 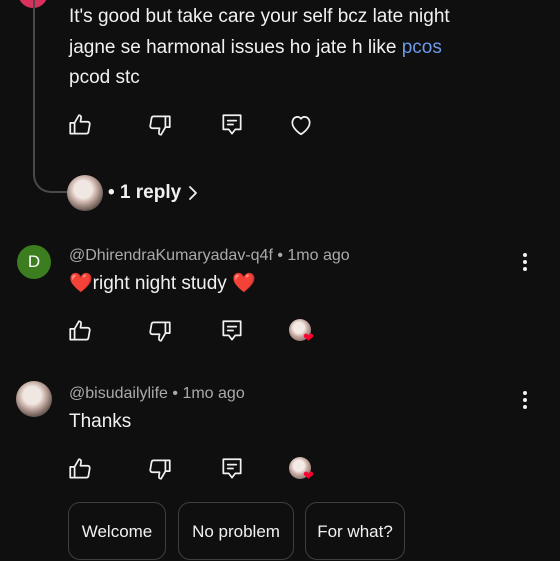 I want to click on view-replies-button: • 1 reply, so click(x=142, y=193).